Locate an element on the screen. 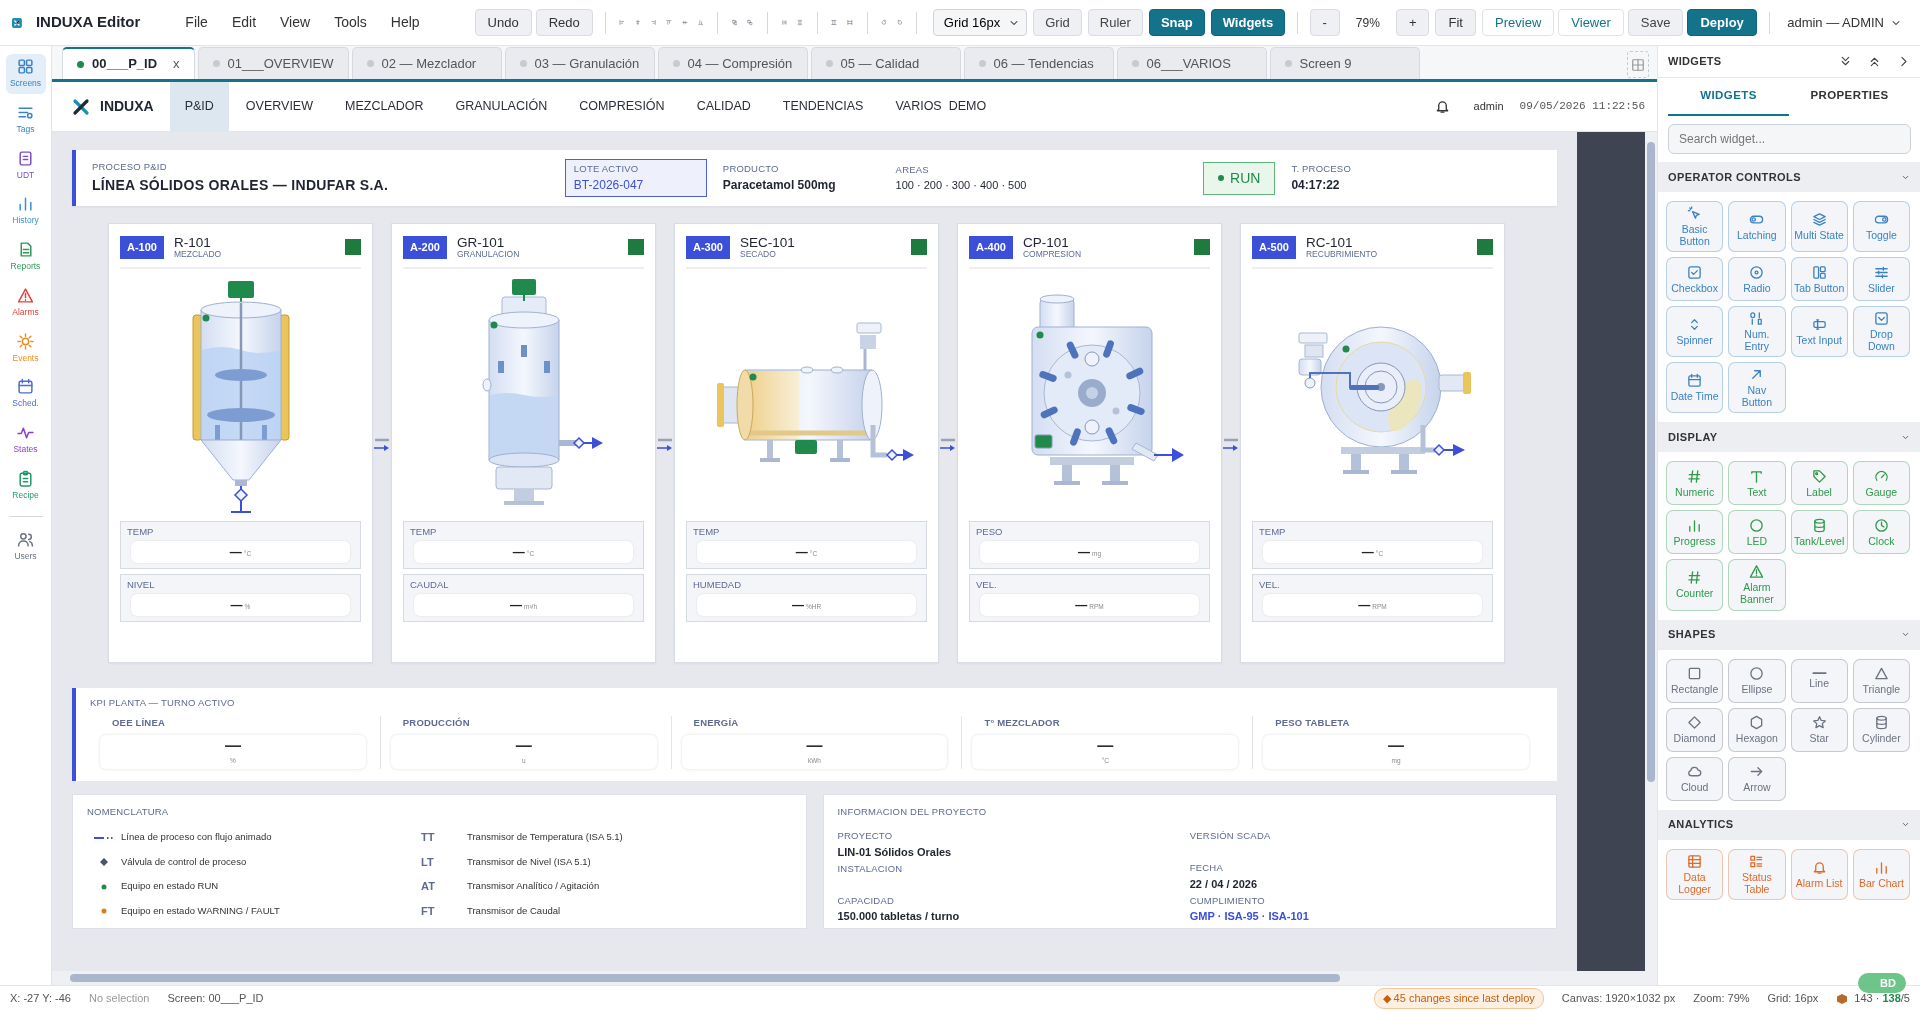  widget-tile: Text is located at coordinates (1757, 483).